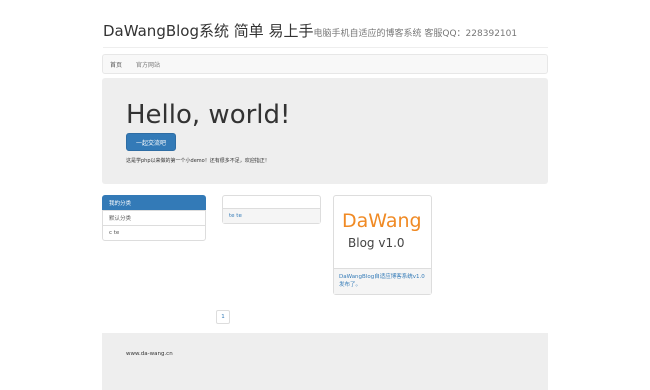  Describe the element at coordinates (208, 115) in the screenshot. I see `jumbotron-heading: Hello, world!` at that location.